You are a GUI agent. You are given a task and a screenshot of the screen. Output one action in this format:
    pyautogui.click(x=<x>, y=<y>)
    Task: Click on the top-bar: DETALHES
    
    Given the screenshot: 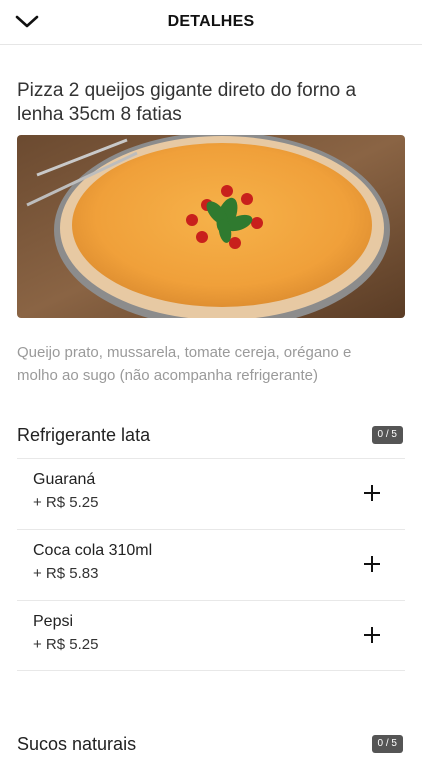 What is the action you would take?
    pyautogui.click(x=211, y=22)
    